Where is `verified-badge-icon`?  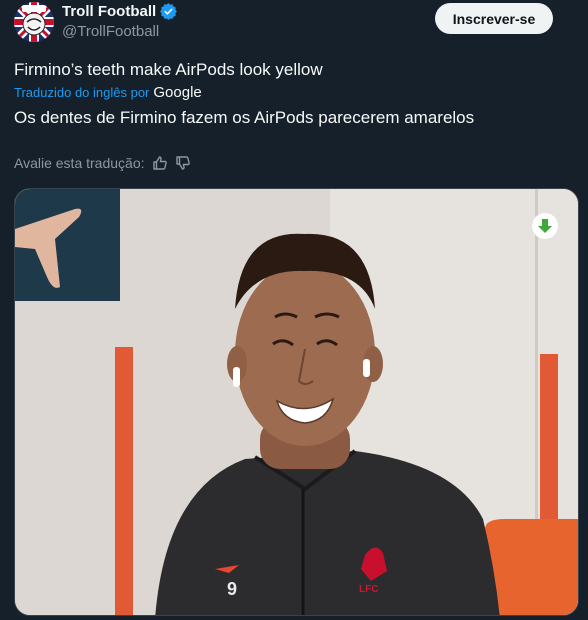
verified-badge-icon is located at coordinates (169, 11).